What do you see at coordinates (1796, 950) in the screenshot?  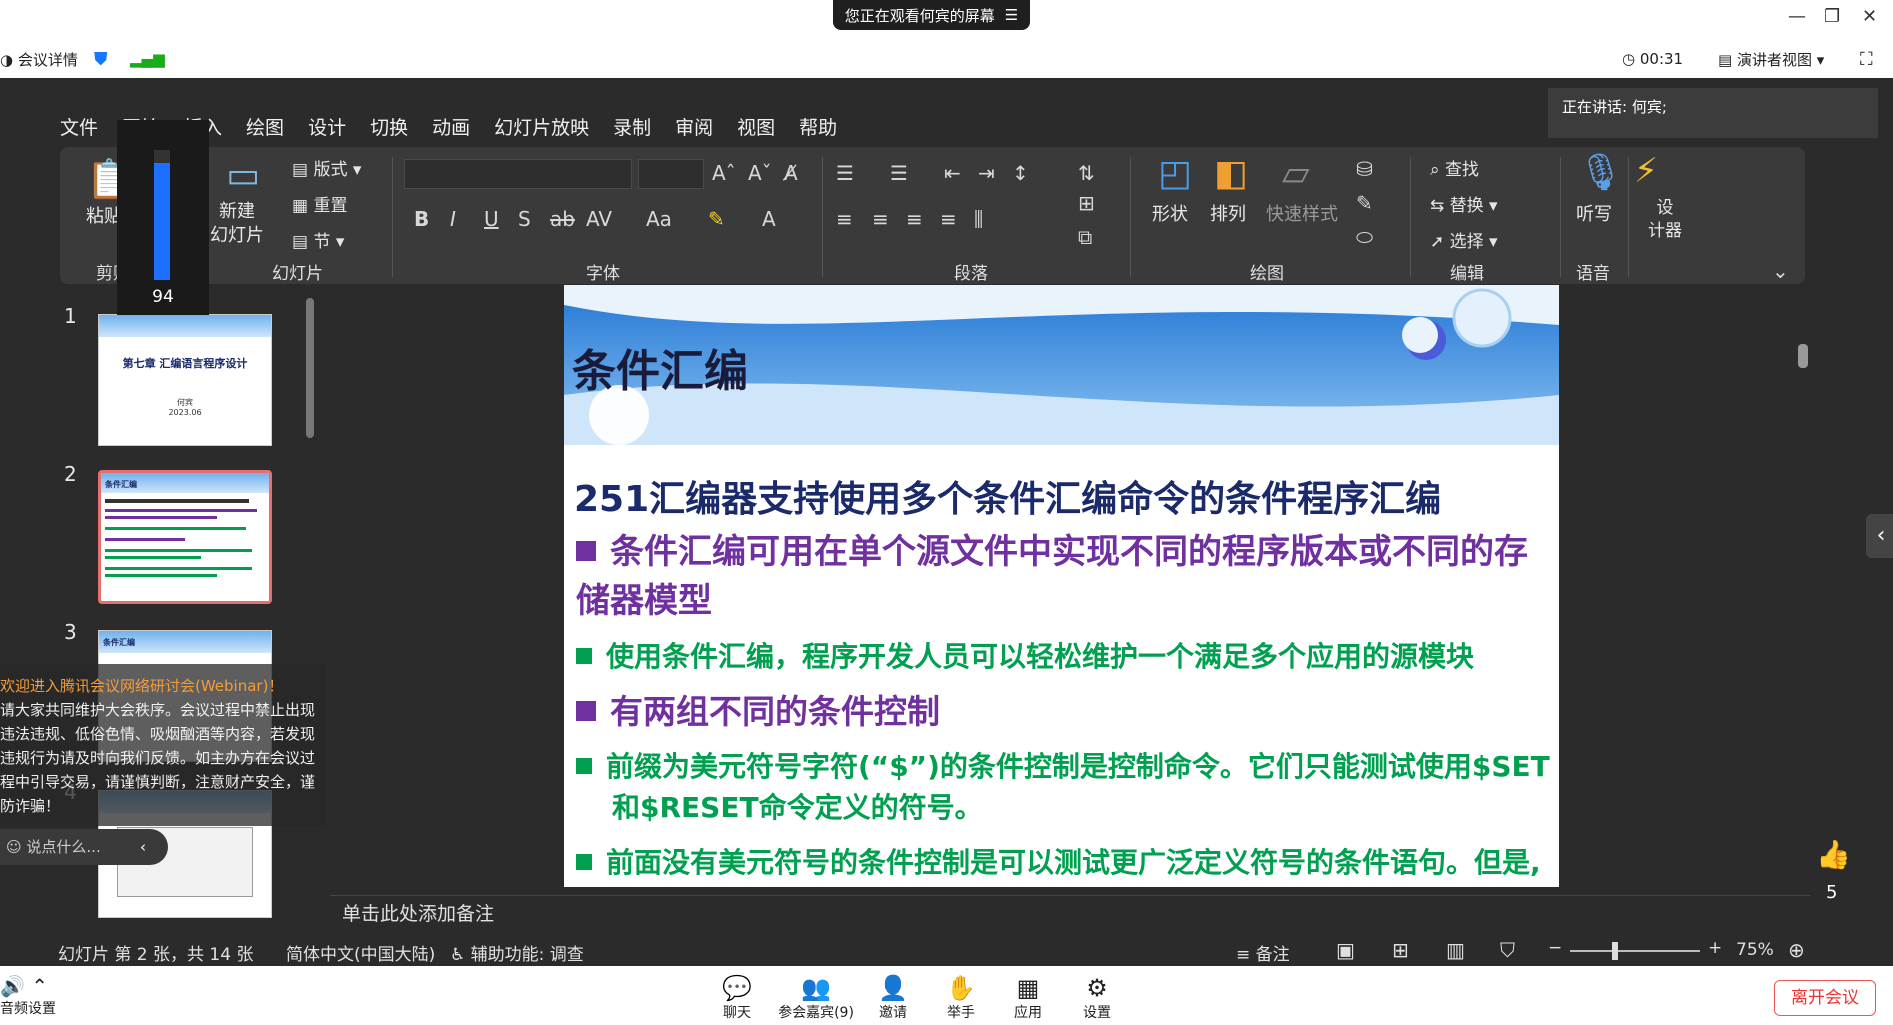 I see `fit-to-window-icon: ⊕` at bounding box center [1796, 950].